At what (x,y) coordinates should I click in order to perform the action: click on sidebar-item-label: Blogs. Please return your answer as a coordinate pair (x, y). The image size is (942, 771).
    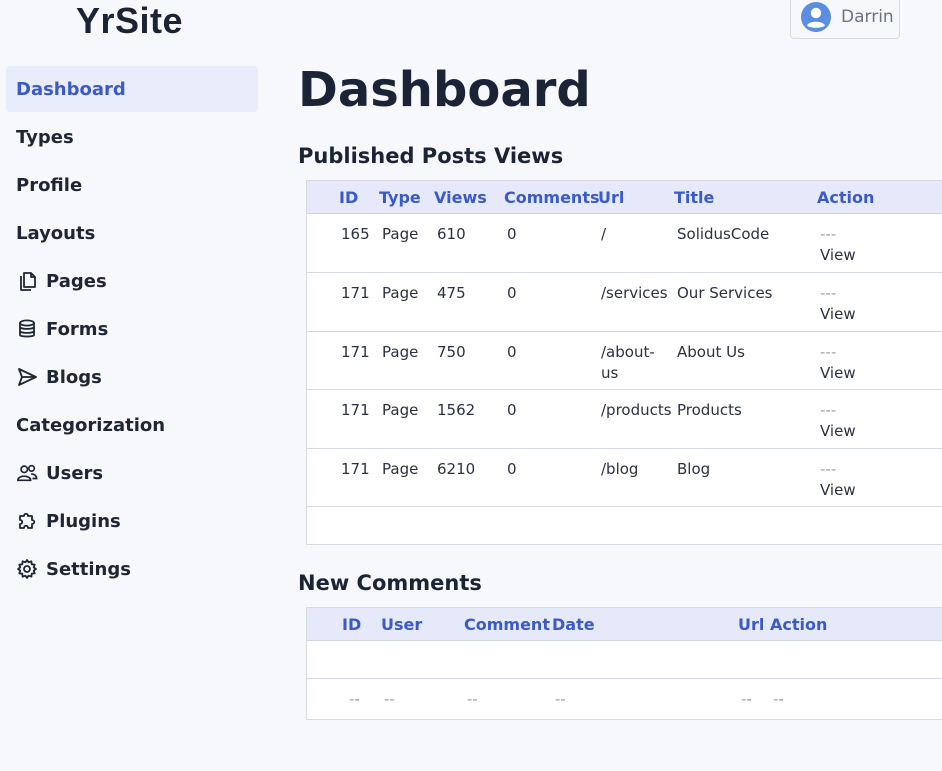
    Looking at the image, I should click on (74, 377).